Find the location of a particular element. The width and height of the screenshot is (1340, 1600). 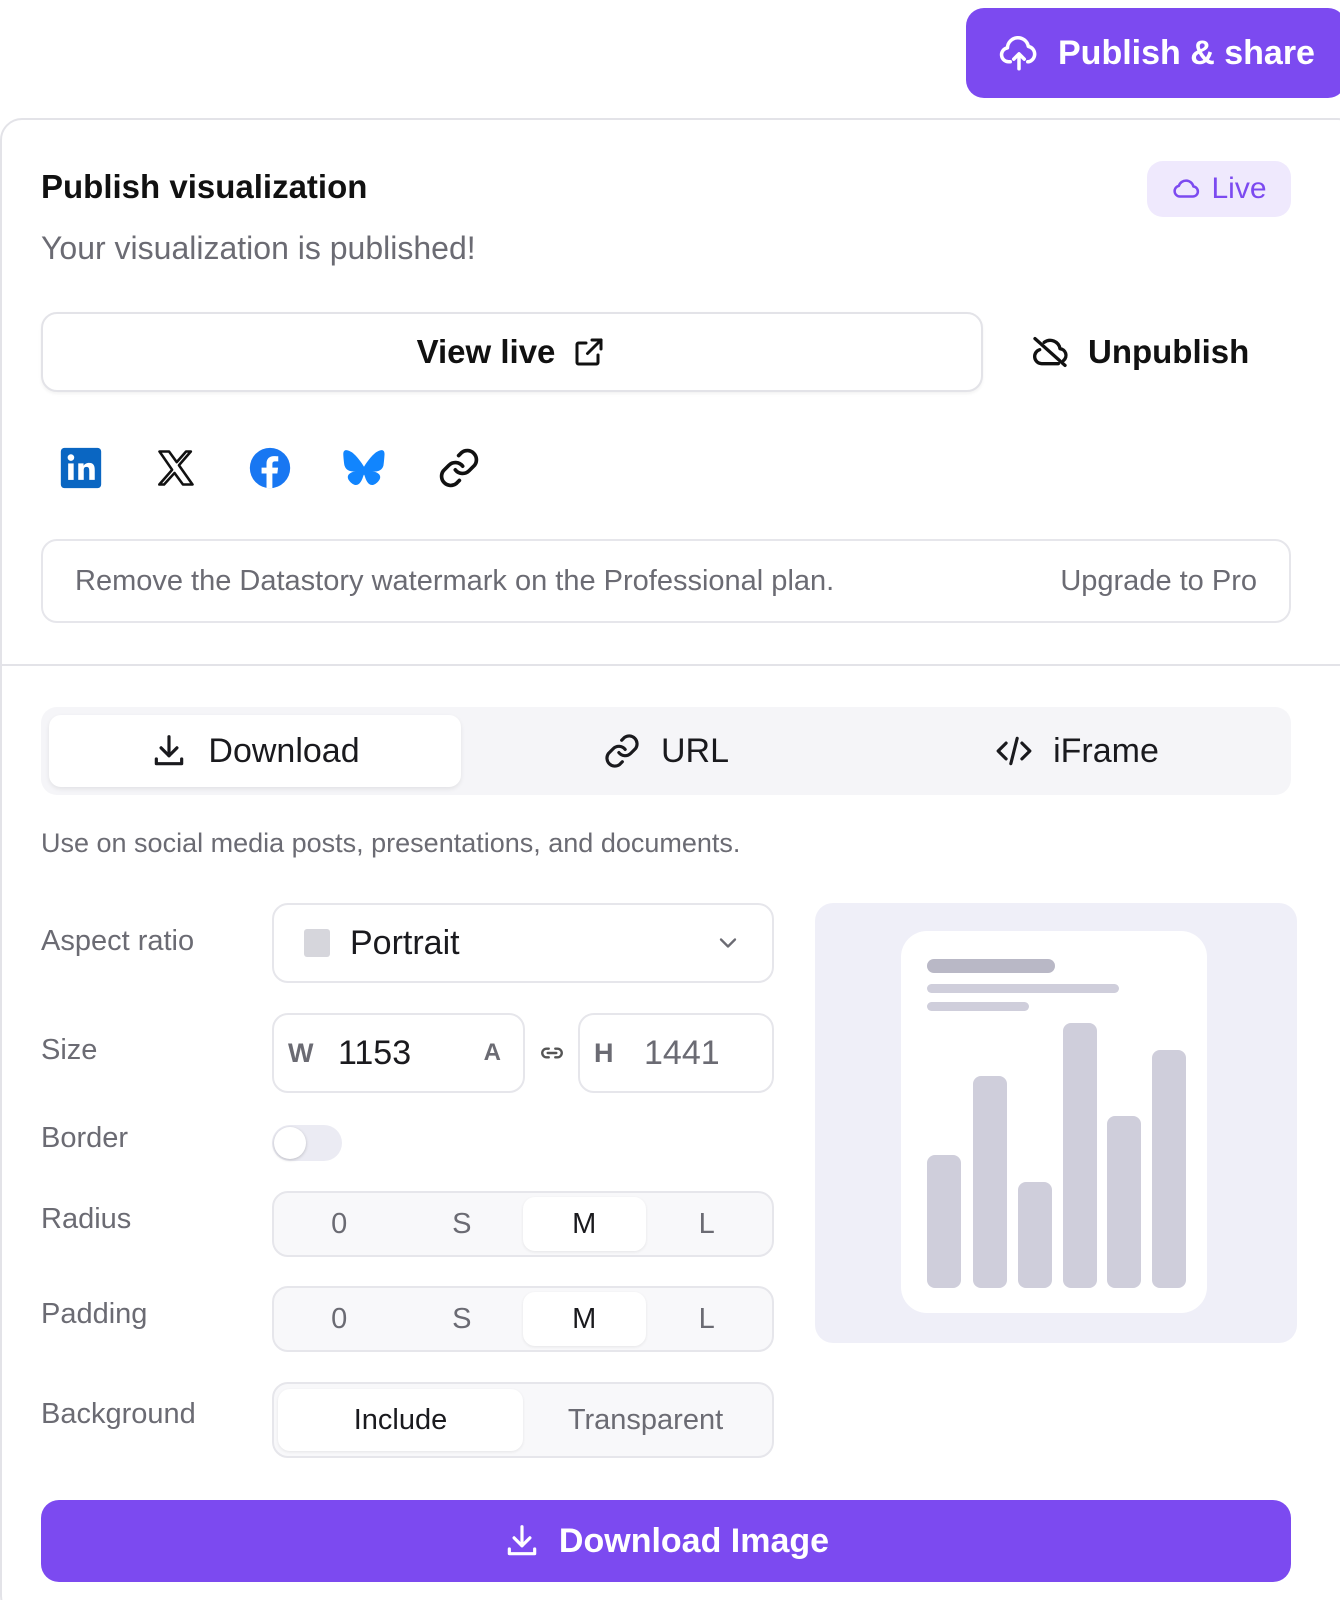

view-live-button: View live is located at coordinates (512, 352).